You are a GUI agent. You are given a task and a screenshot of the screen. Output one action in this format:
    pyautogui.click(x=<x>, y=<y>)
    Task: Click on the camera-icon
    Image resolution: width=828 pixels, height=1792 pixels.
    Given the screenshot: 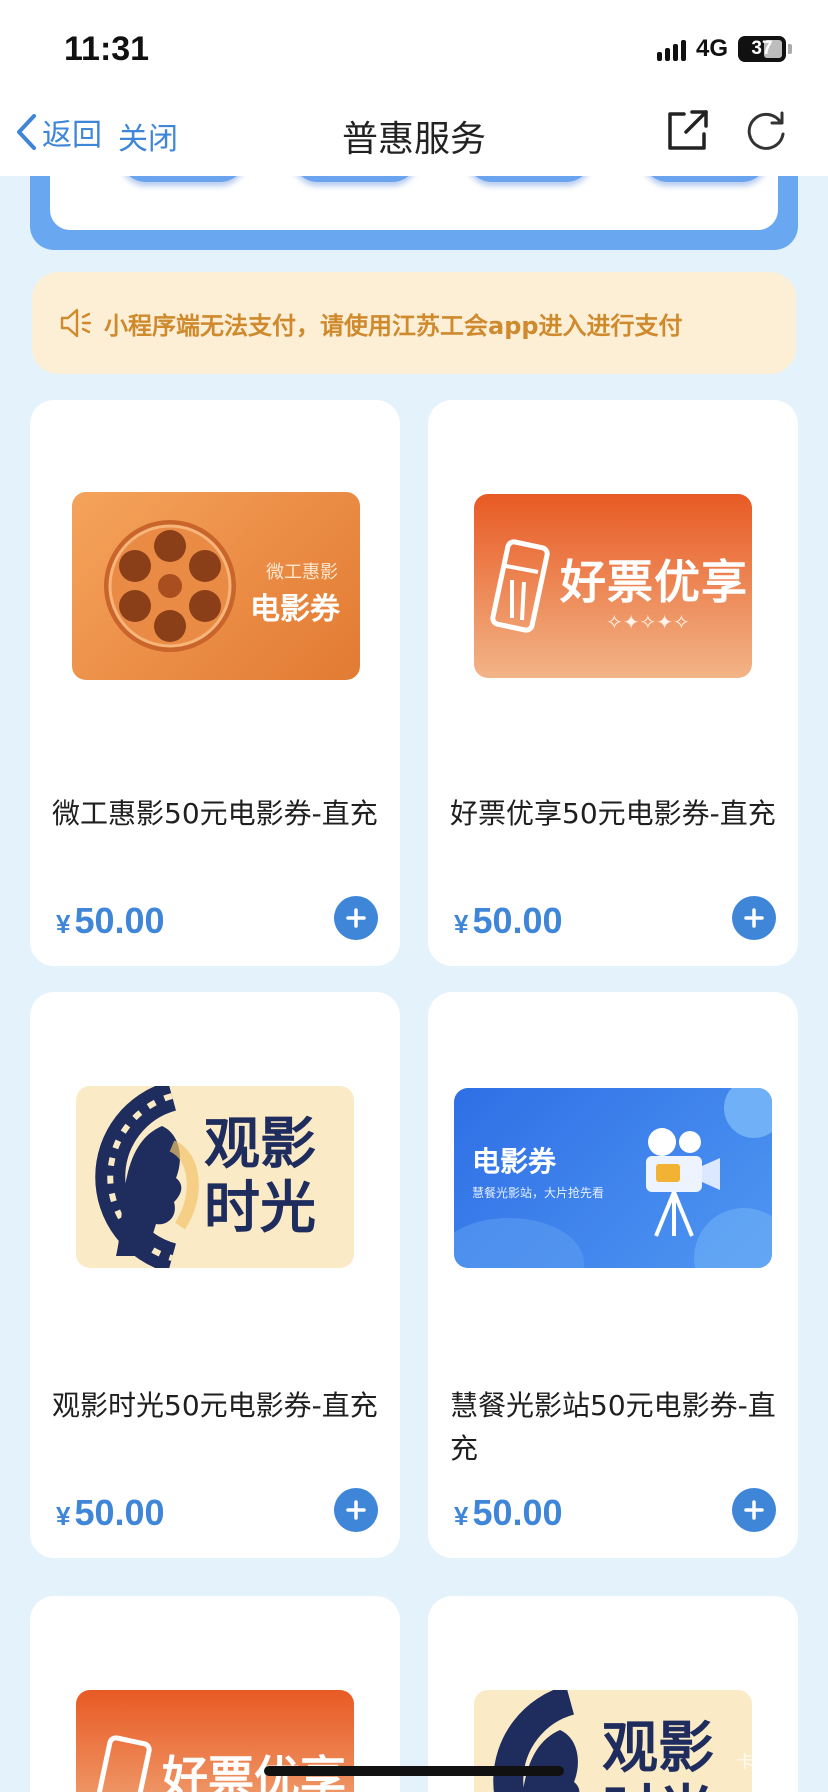 What is the action you would take?
    pyautogui.click(x=683, y=1182)
    